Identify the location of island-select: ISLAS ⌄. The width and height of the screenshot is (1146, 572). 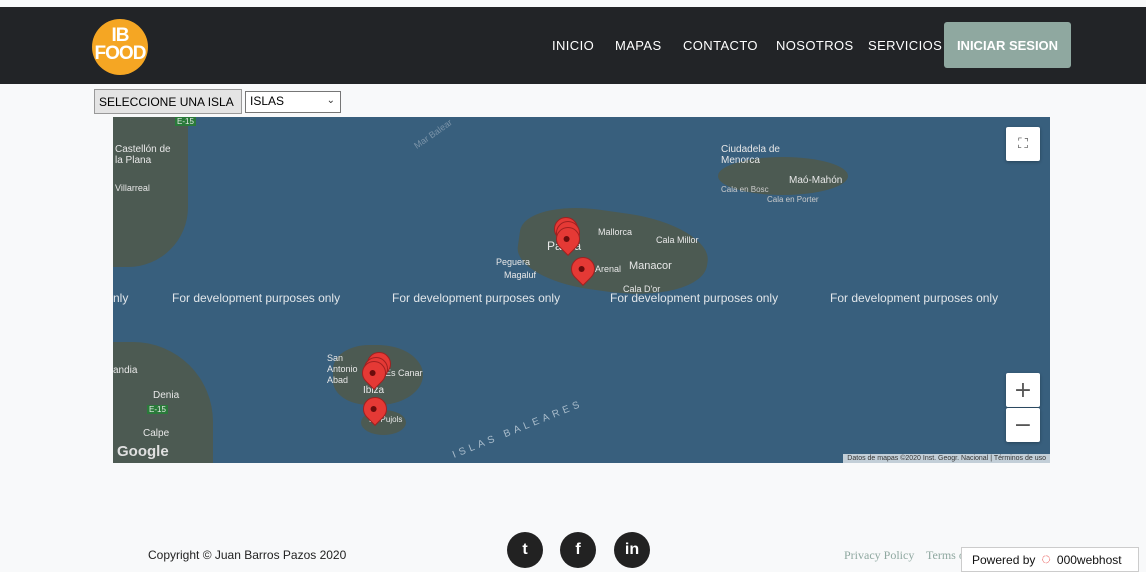
(293, 102).